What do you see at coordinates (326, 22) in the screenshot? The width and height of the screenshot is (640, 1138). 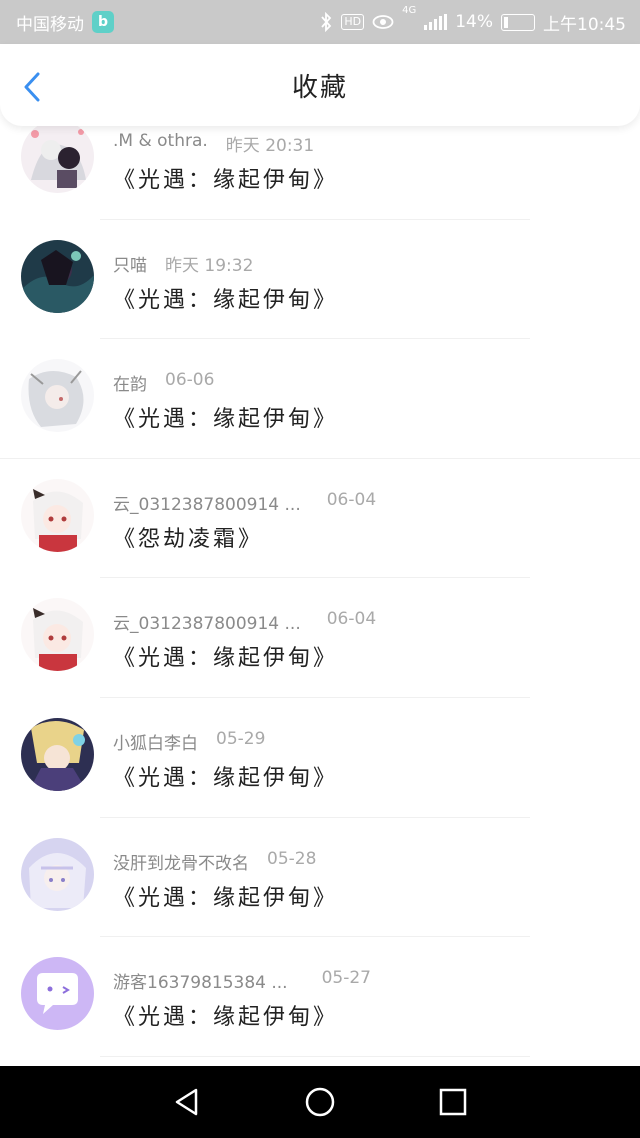 I see `bluetooth-icon` at bounding box center [326, 22].